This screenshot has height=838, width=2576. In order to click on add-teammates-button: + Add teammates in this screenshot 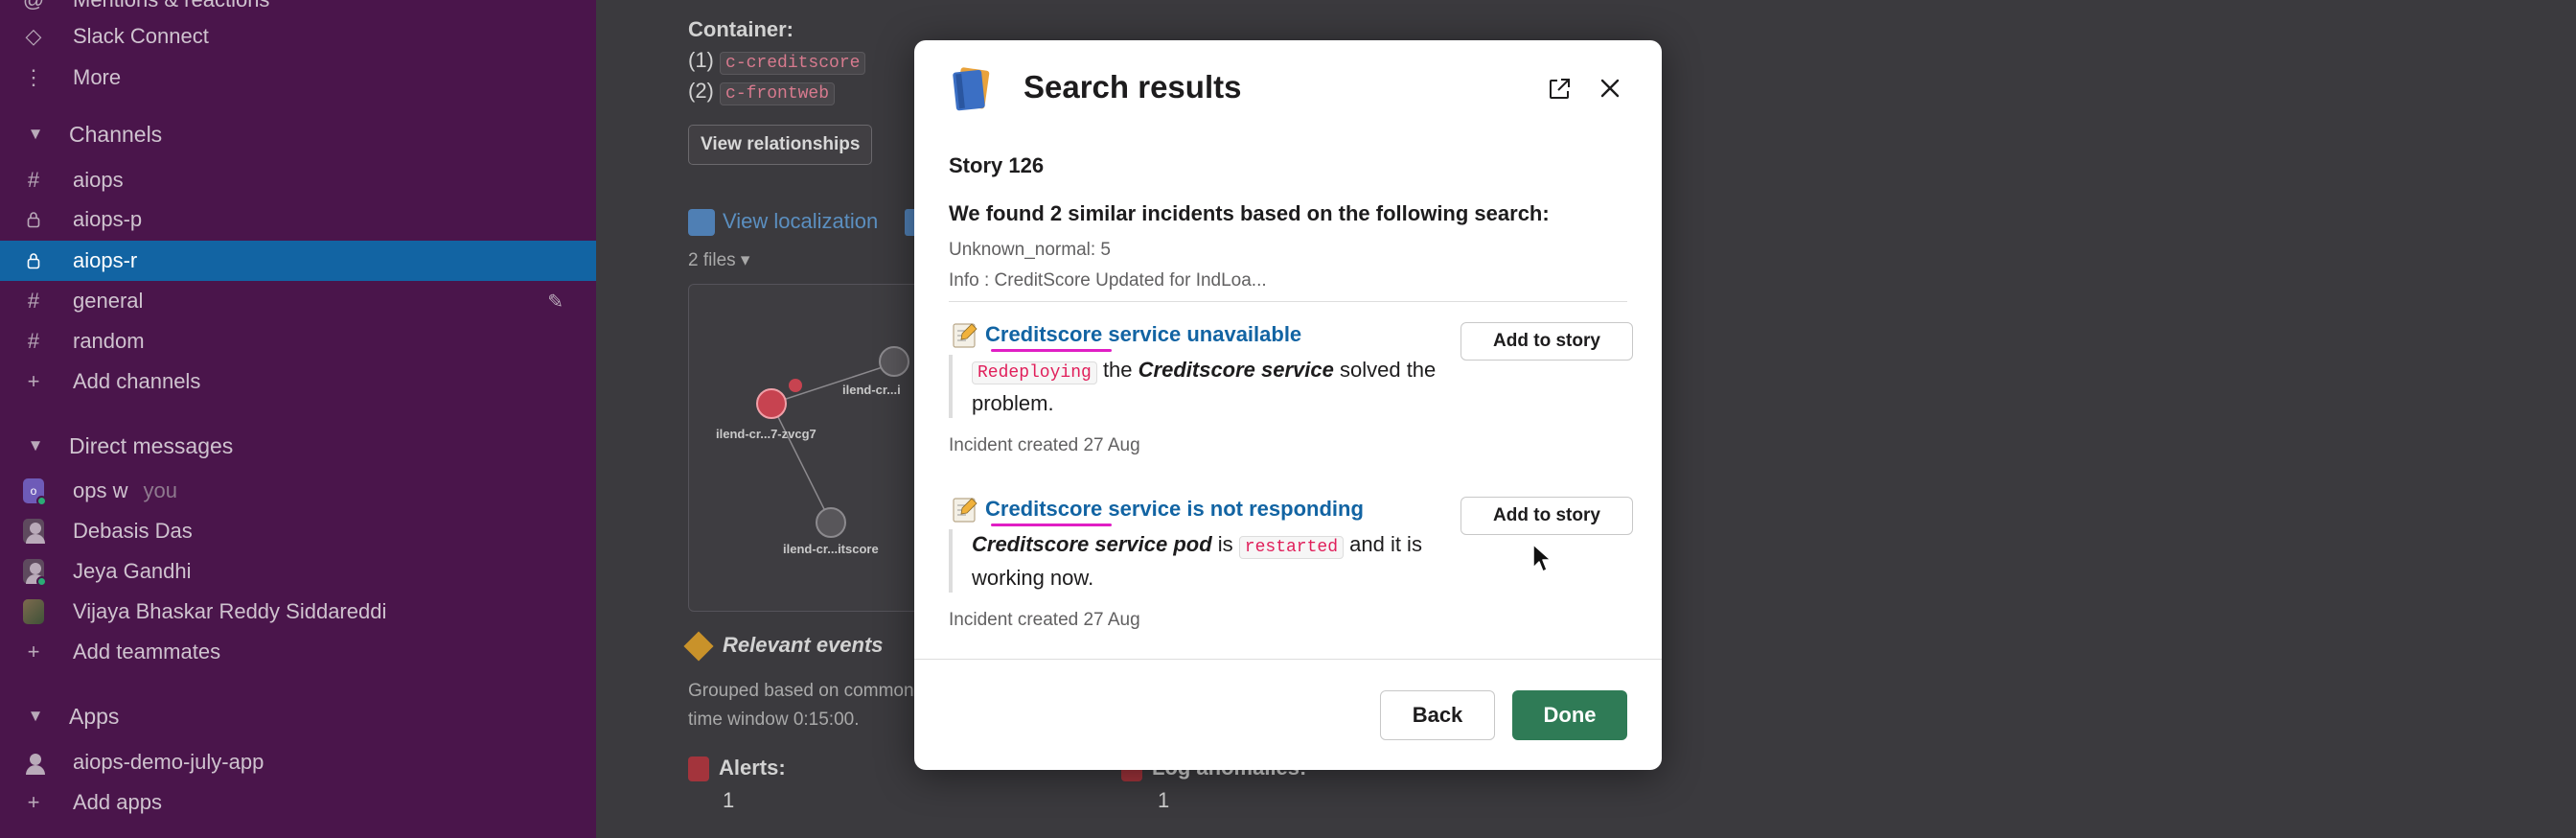, I will do `click(298, 652)`.